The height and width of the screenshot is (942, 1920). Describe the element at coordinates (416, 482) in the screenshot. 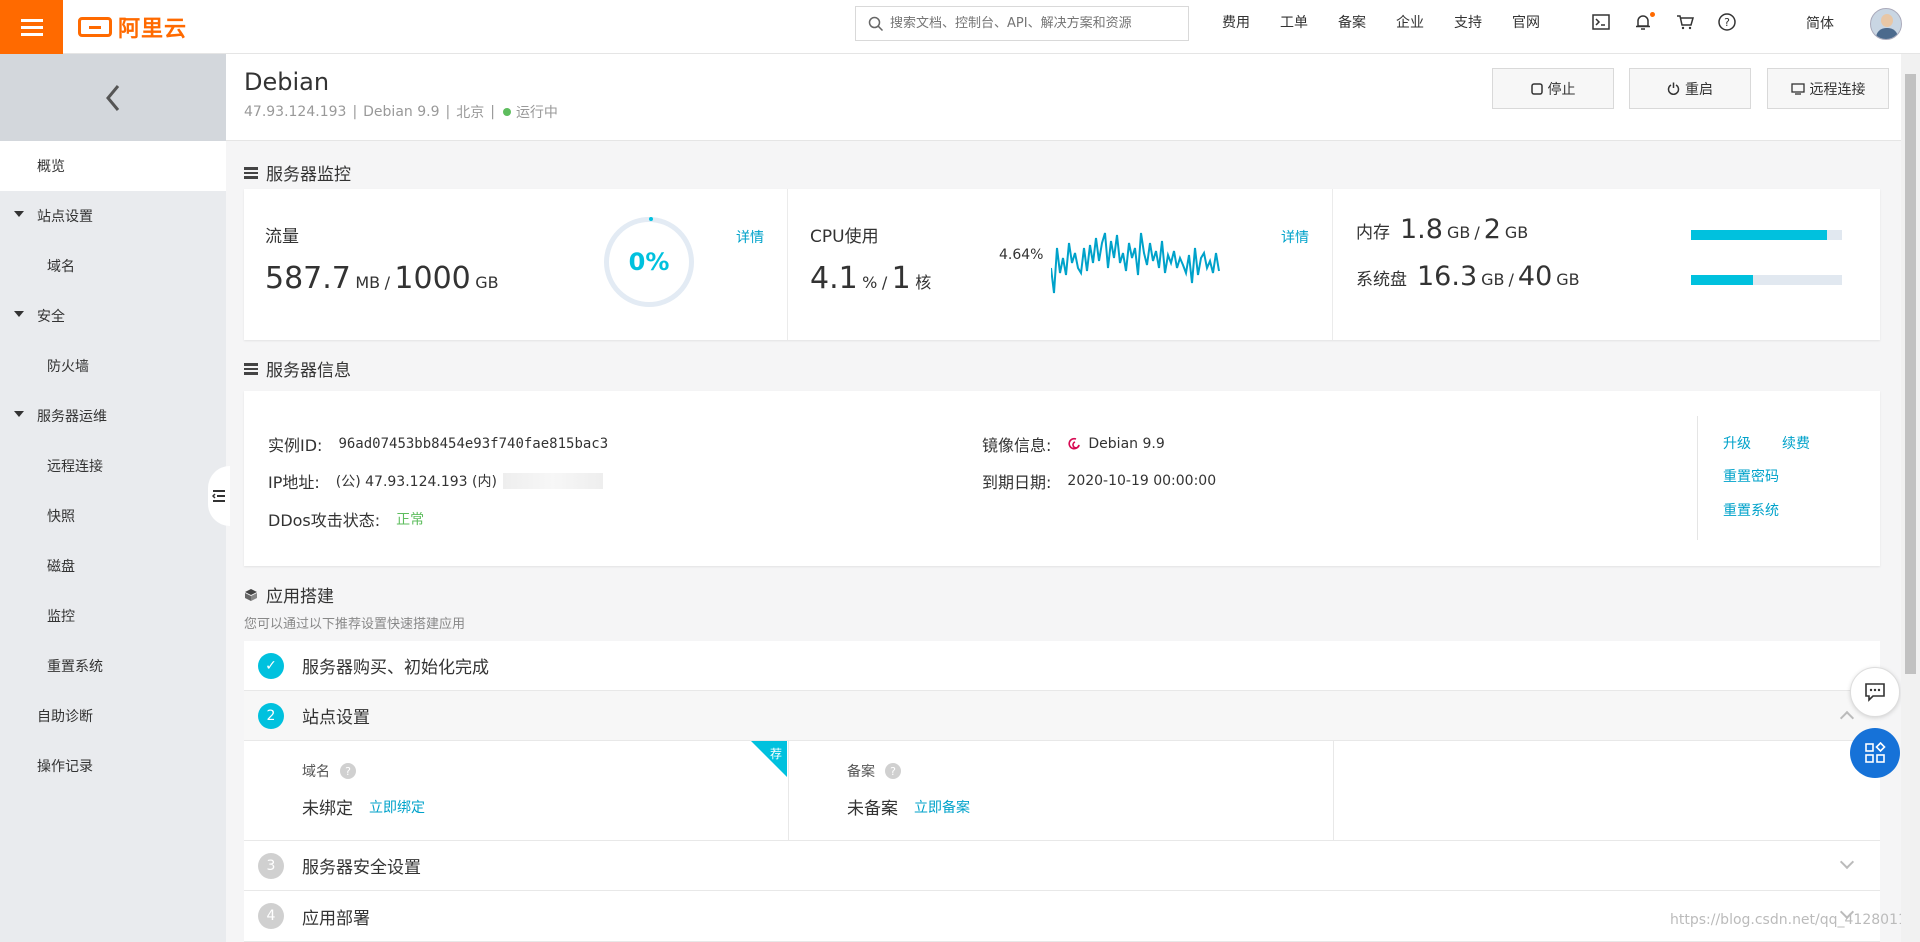

I see `ip-value: (公) 47.93.124.193 (内)` at that location.